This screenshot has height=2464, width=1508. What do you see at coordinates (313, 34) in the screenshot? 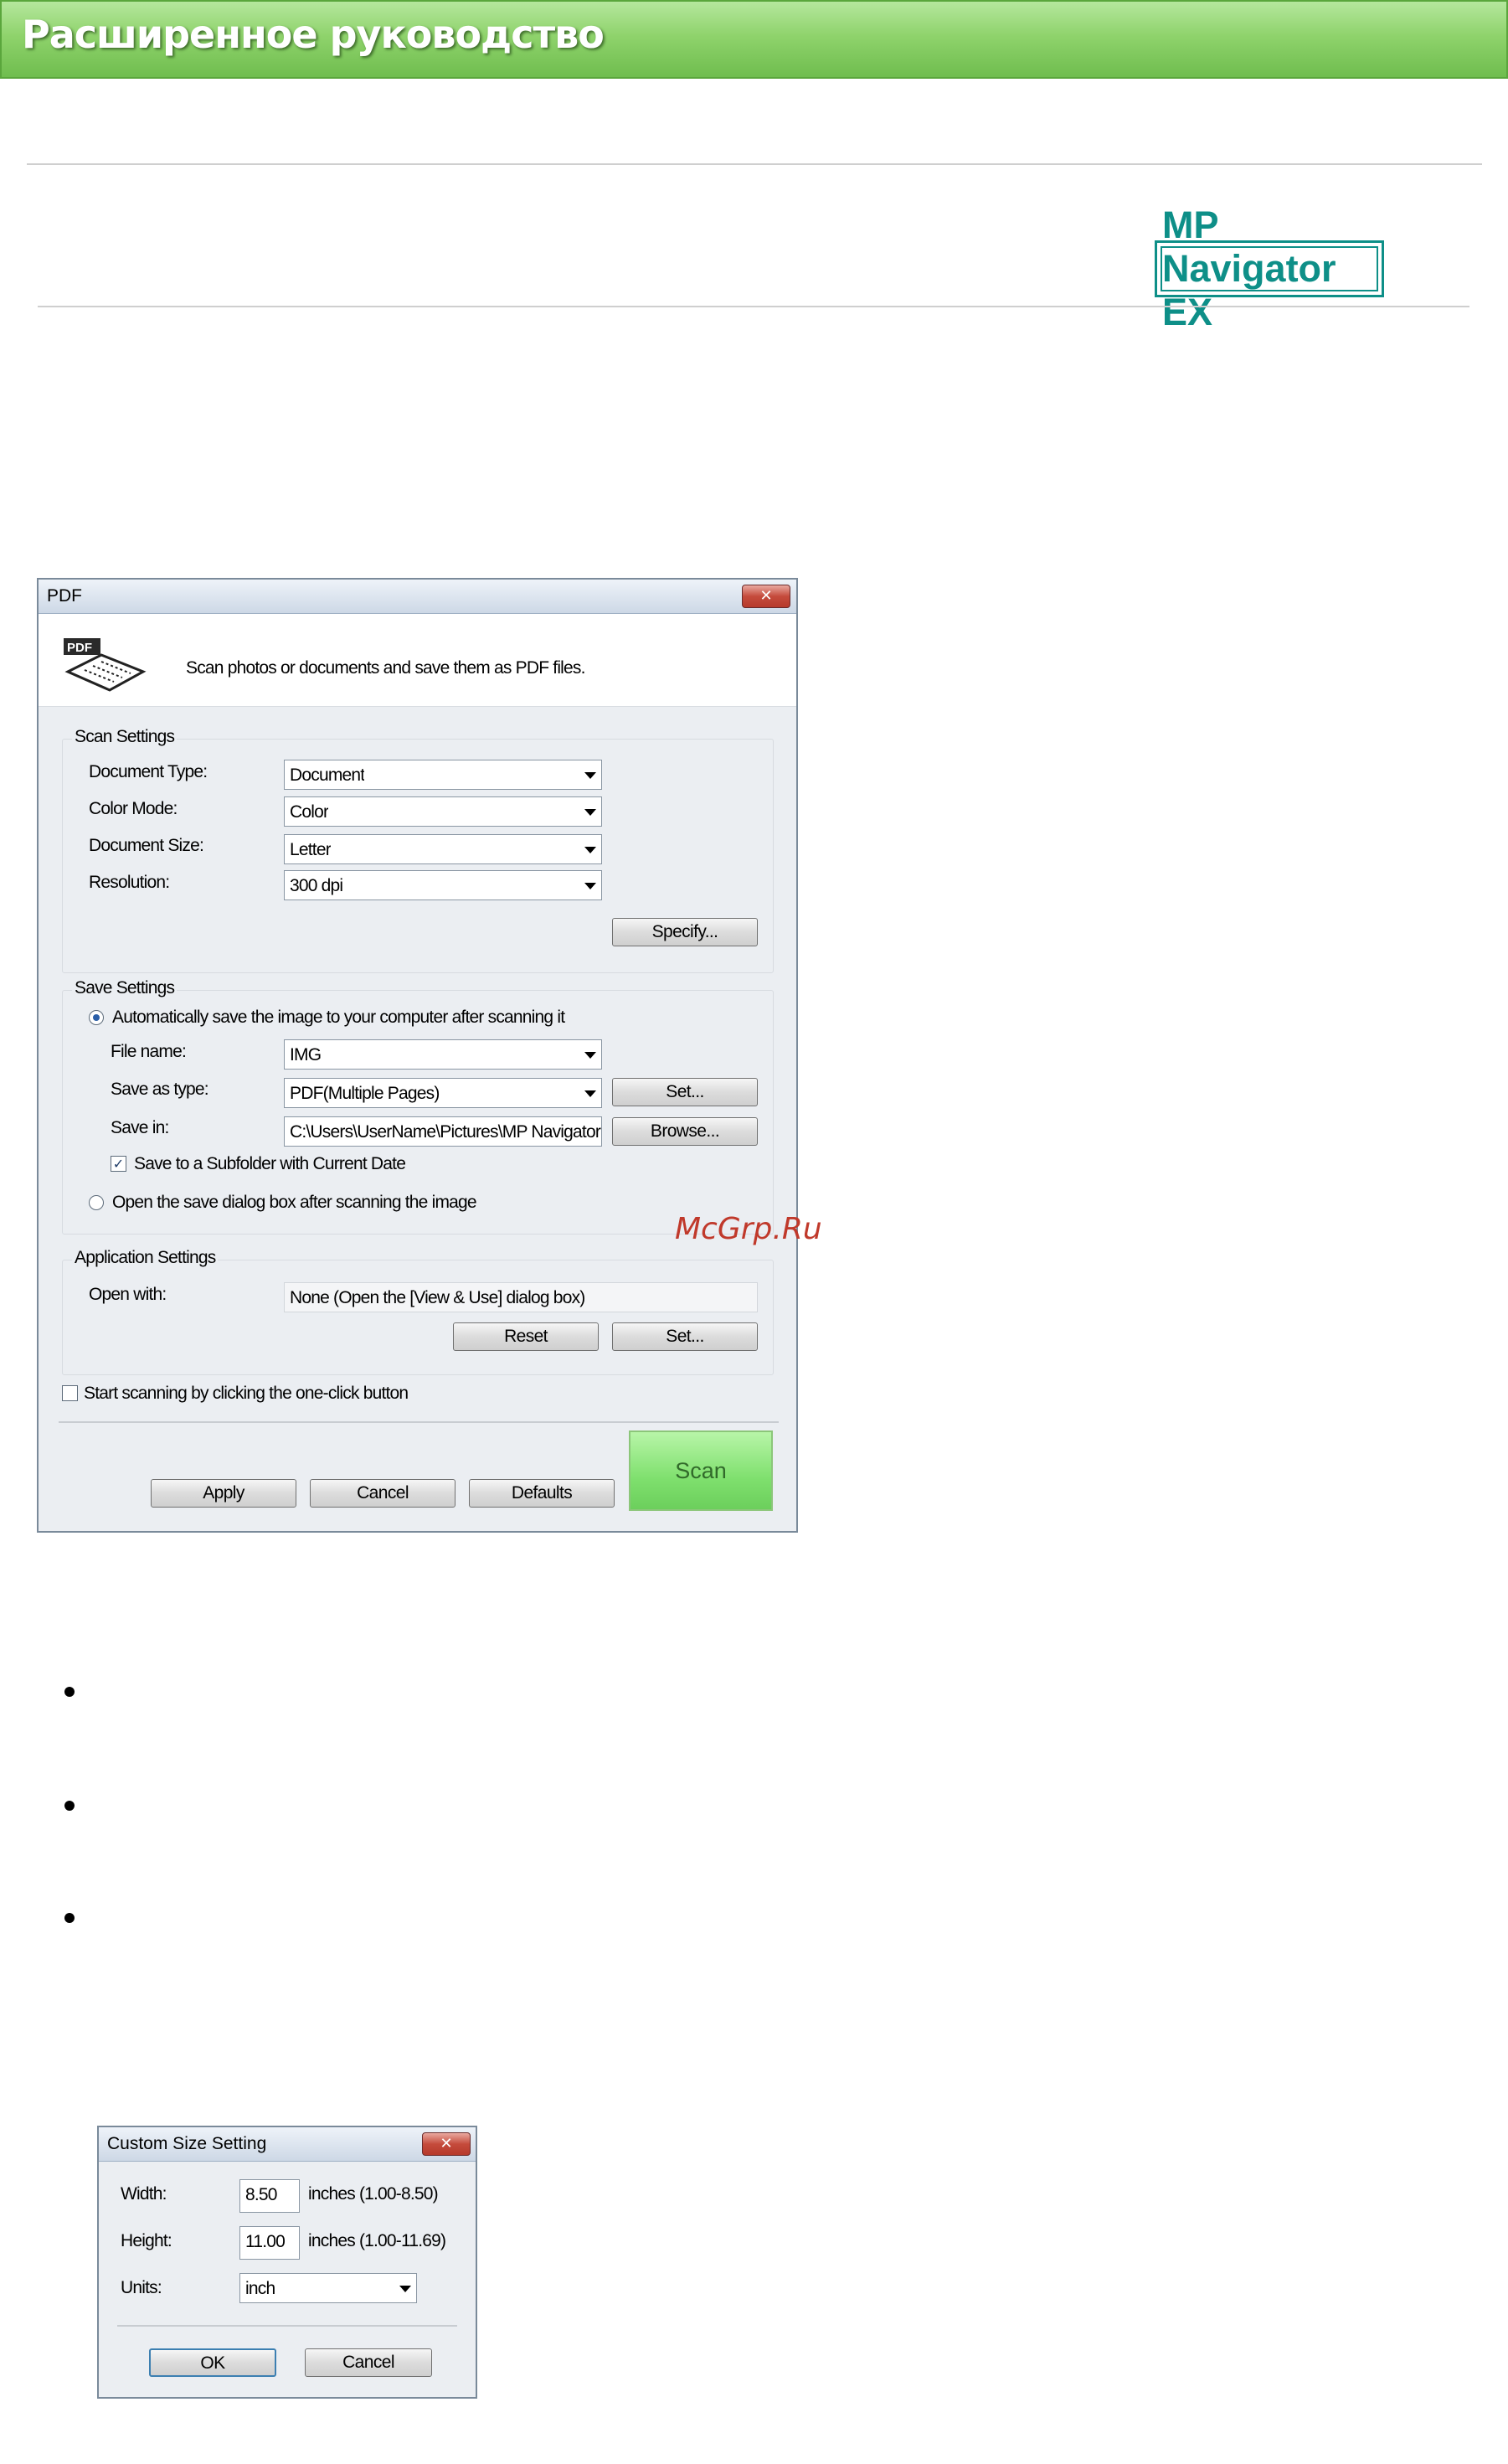
I see `page-title: Расширенное руководство` at bounding box center [313, 34].